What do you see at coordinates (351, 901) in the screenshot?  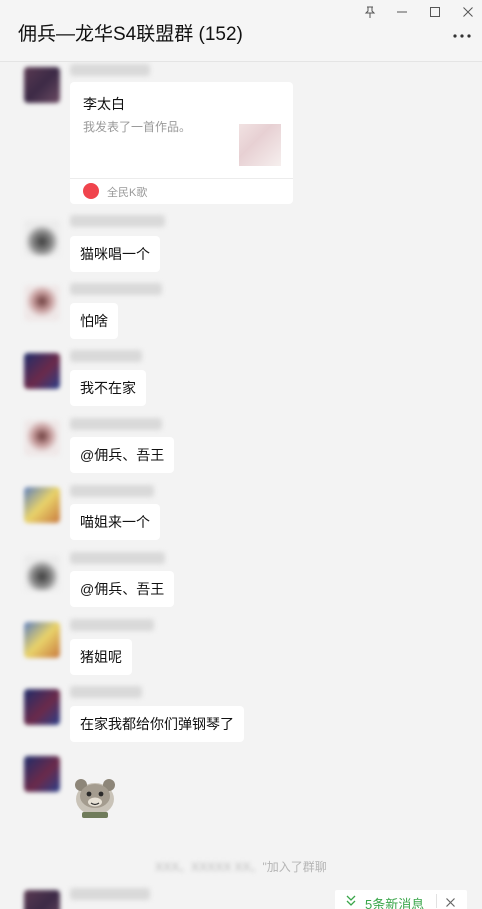 I see `double-chevron-down-icon` at bounding box center [351, 901].